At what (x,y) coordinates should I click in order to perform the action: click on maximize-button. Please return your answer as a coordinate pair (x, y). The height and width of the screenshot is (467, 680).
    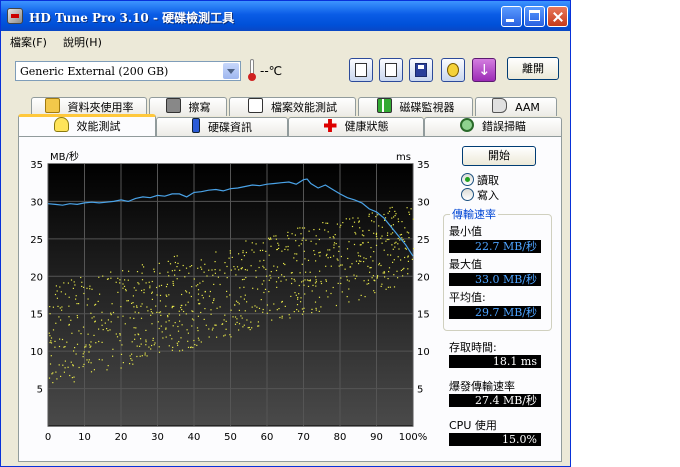
    Looking at the image, I should click on (534, 16).